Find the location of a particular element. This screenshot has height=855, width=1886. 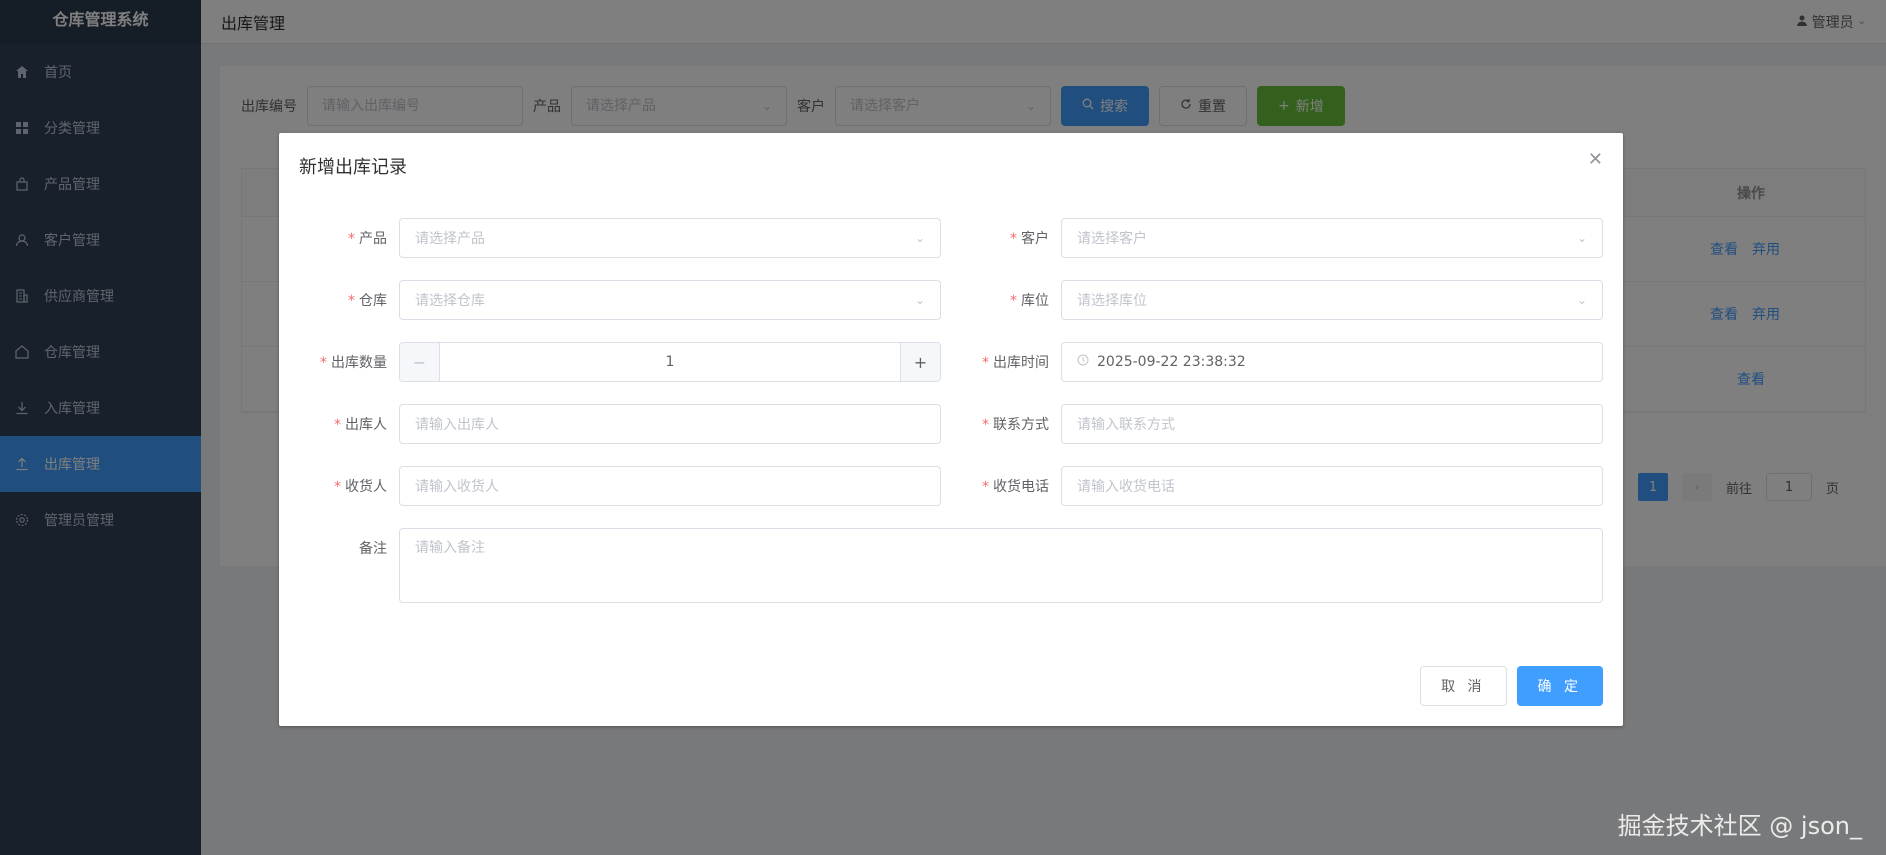

product-field-label: * 产品 is located at coordinates (339, 238).